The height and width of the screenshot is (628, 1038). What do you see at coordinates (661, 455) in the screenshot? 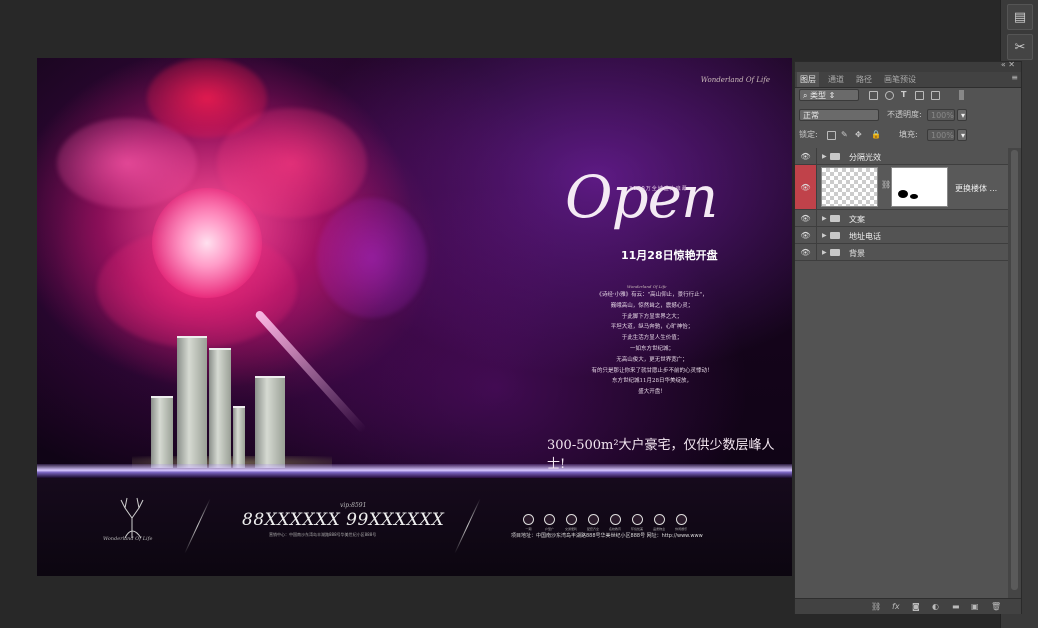
I see `slogan: 300-500m²大户豪宅，仅供少数层峰人士!` at bounding box center [661, 455].